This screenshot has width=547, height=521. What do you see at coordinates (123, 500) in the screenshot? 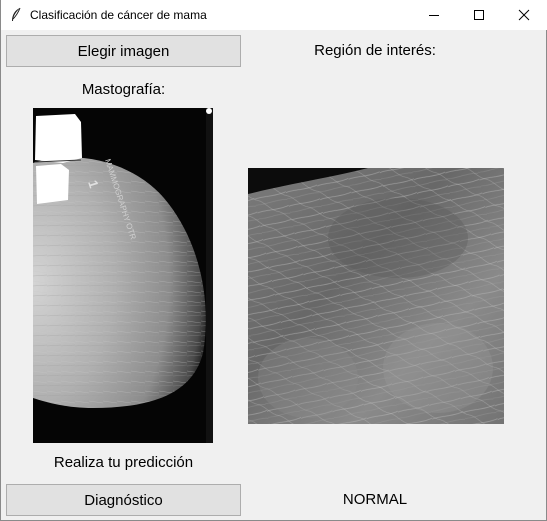
I see `diagnose-button: Diagnóstico` at bounding box center [123, 500].